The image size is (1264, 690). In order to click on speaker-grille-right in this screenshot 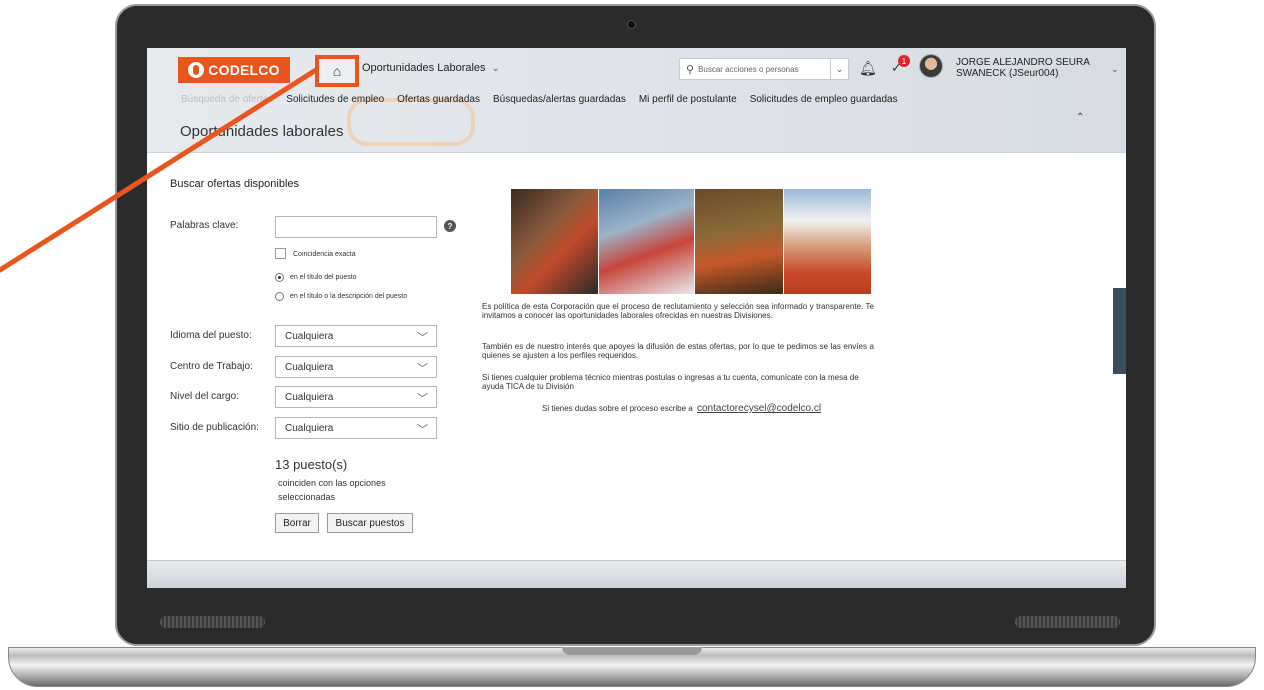, I will do `click(1067, 622)`.